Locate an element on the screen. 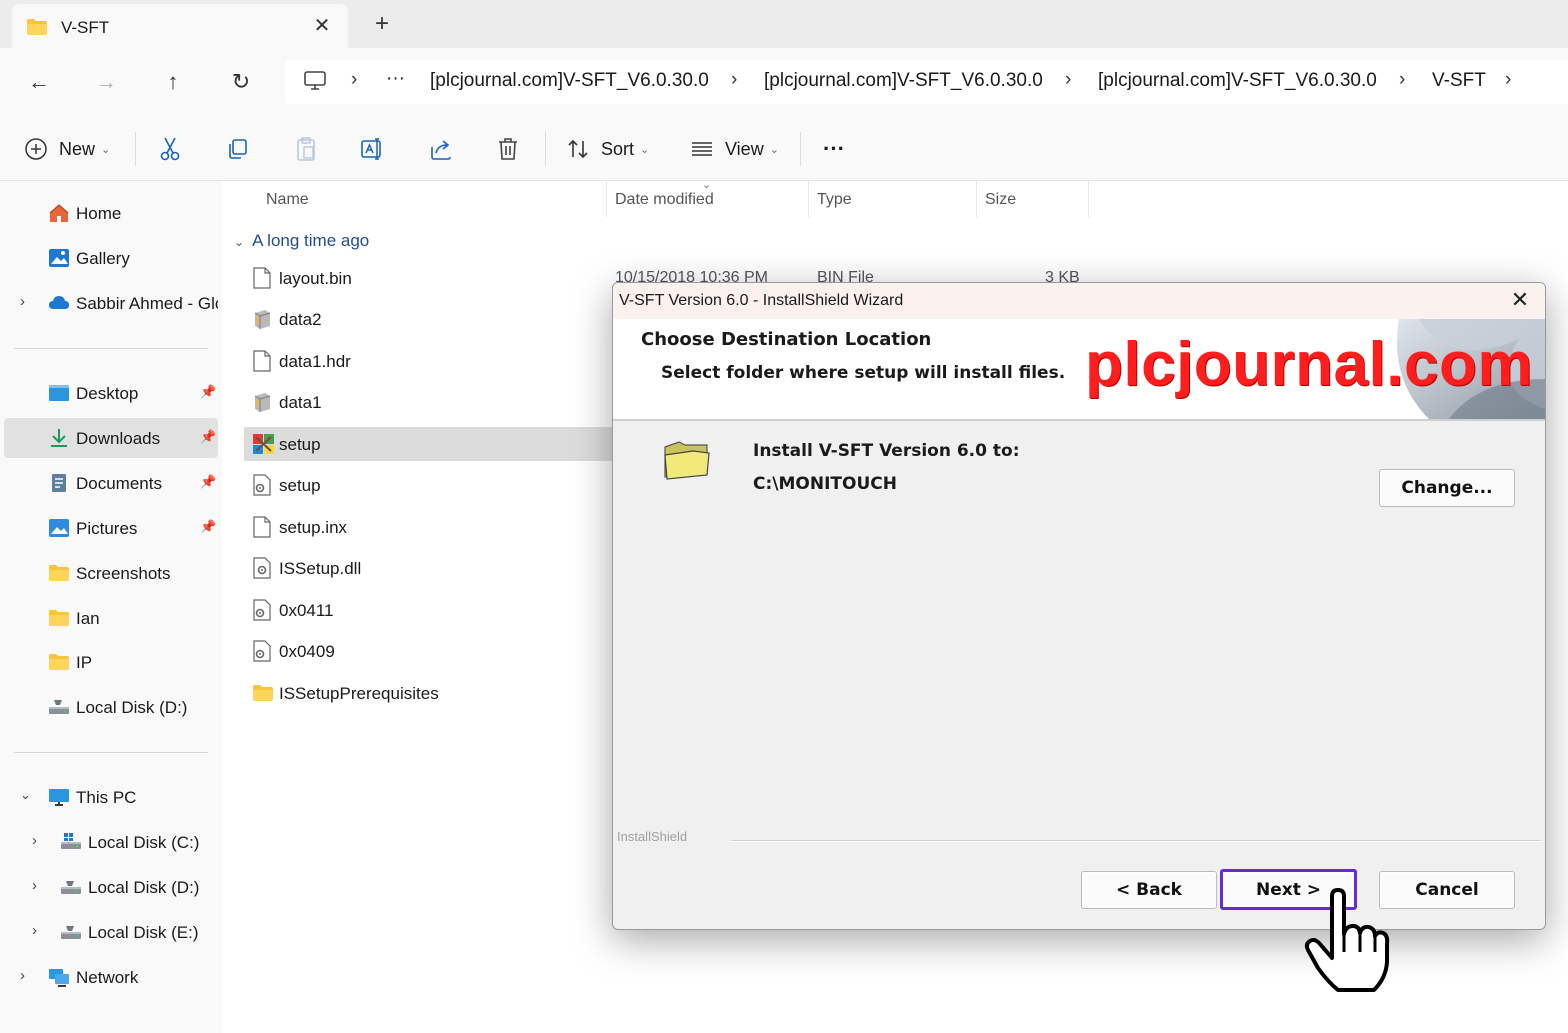 The height and width of the screenshot is (1033, 1568). watermark-text: plcjournal.com is located at coordinates (1309, 364).